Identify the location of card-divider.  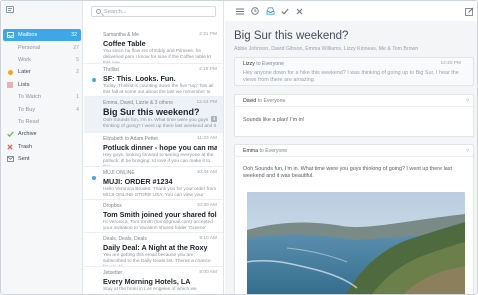
(354, 106).